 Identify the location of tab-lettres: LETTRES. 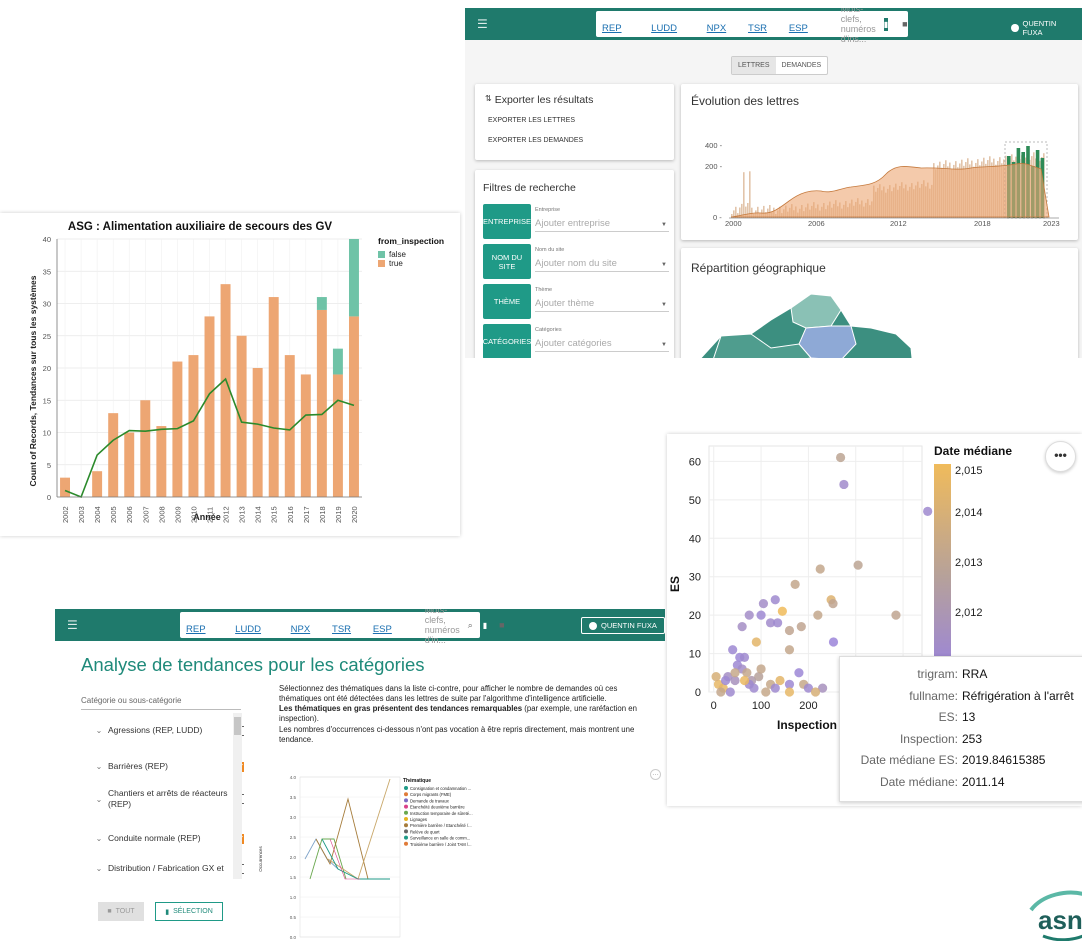
(754, 65).